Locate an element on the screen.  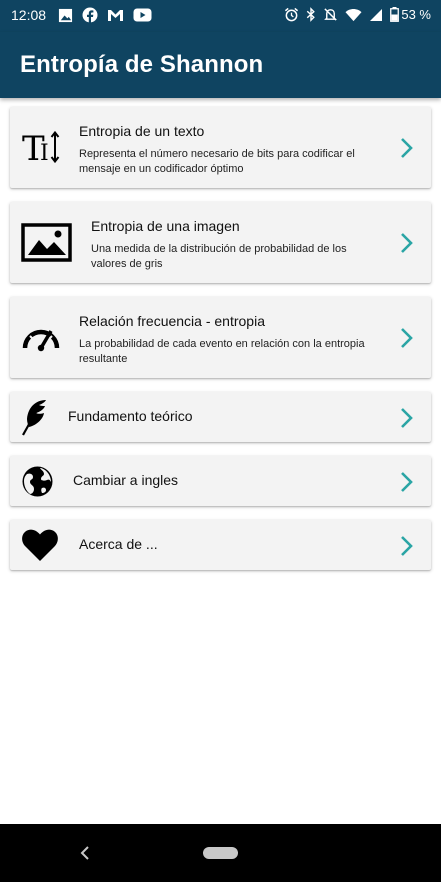
card-title: Entropia de un texto is located at coordinates (142, 131).